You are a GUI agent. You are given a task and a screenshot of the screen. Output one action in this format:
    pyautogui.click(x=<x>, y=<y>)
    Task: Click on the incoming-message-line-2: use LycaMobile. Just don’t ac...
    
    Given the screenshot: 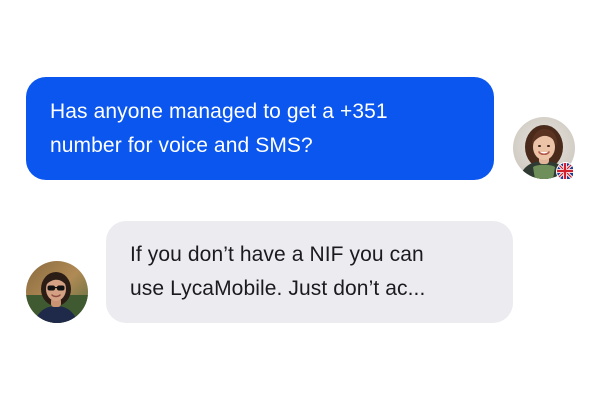 What is the action you would take?
    pyautogui.click(x=278, y=288)
    